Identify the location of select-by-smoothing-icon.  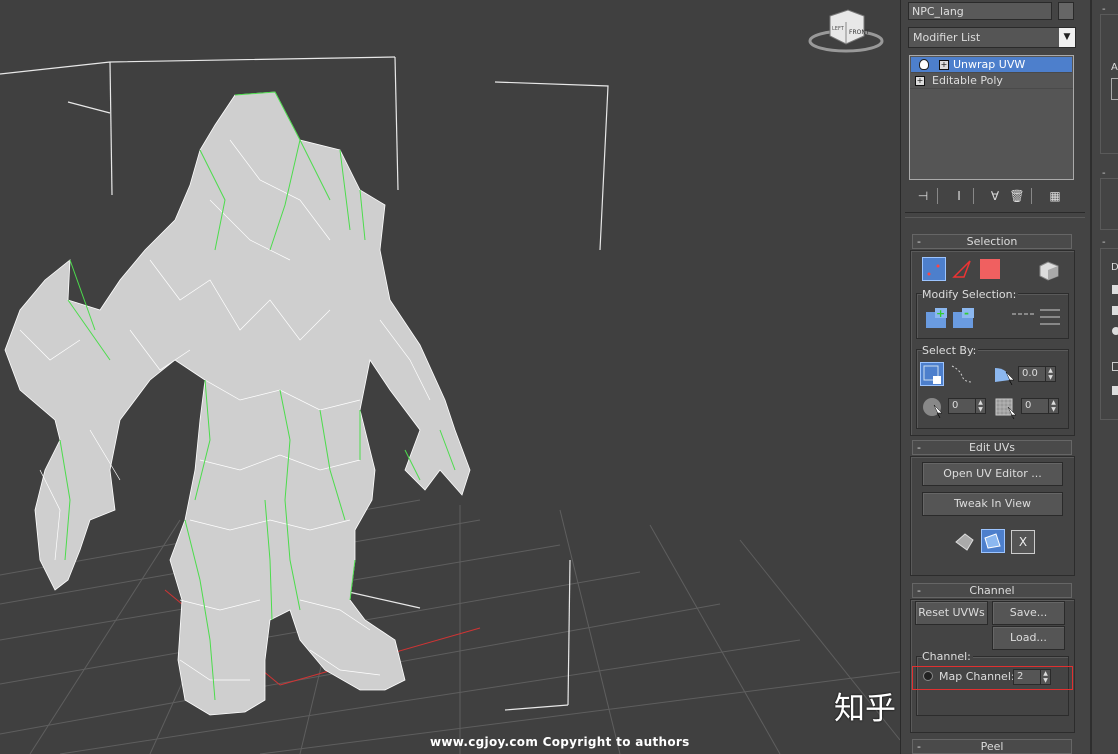
(934, 407).